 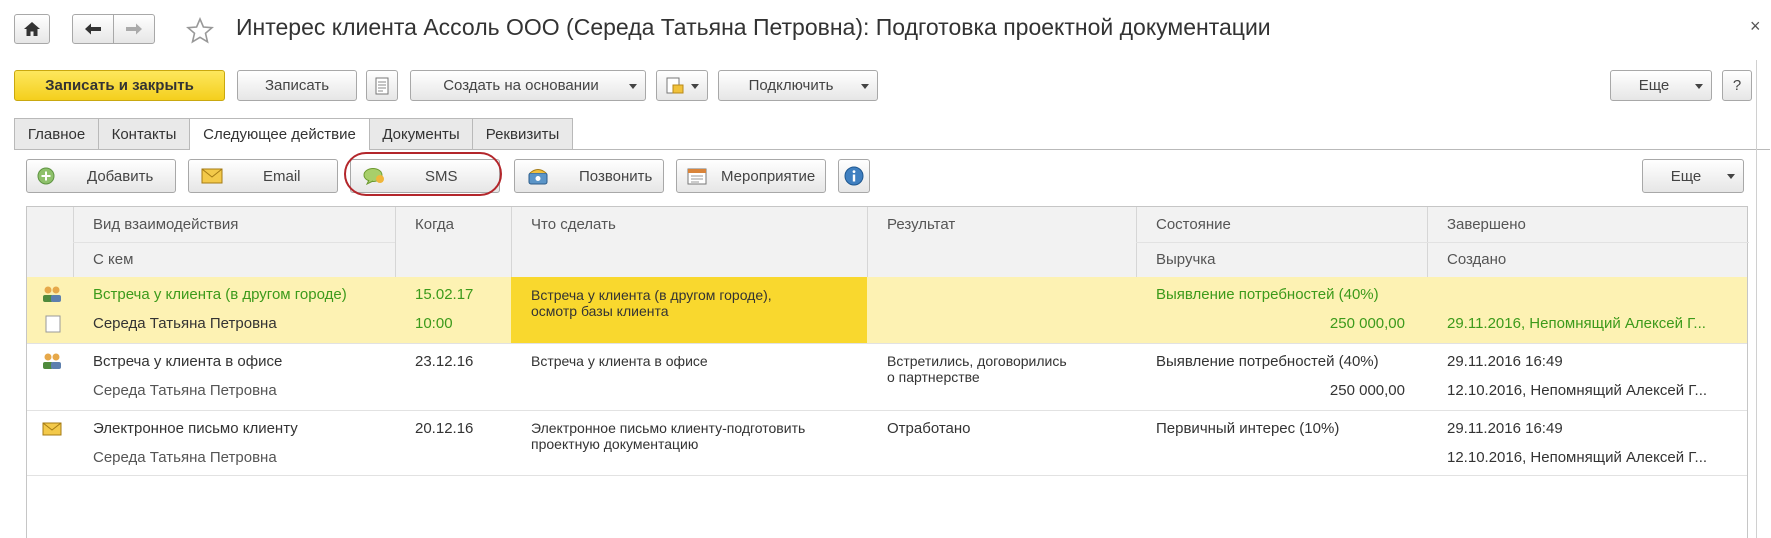 What do you see at coordinates (933, 377) in the screenshot?
I see `row2-result-line2: о партнерстве` at bounding box center [933, 377].